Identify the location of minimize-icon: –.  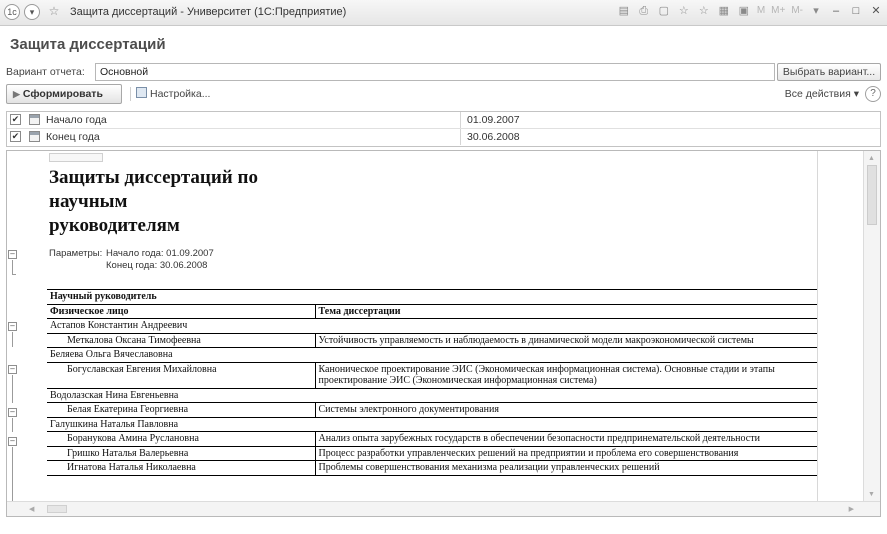
(836, 11).